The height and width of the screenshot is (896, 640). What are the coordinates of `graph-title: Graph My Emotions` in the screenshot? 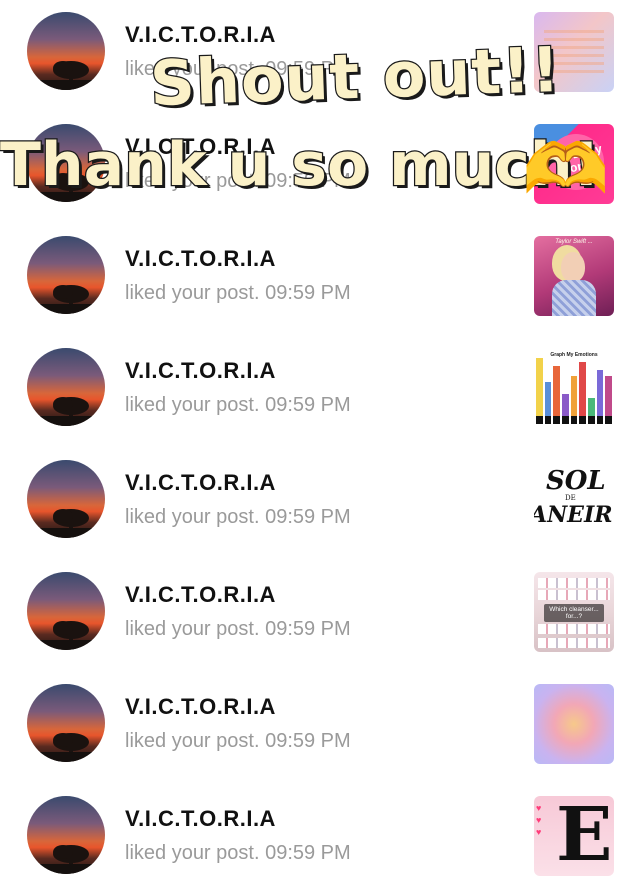 It's located at (574, 355).